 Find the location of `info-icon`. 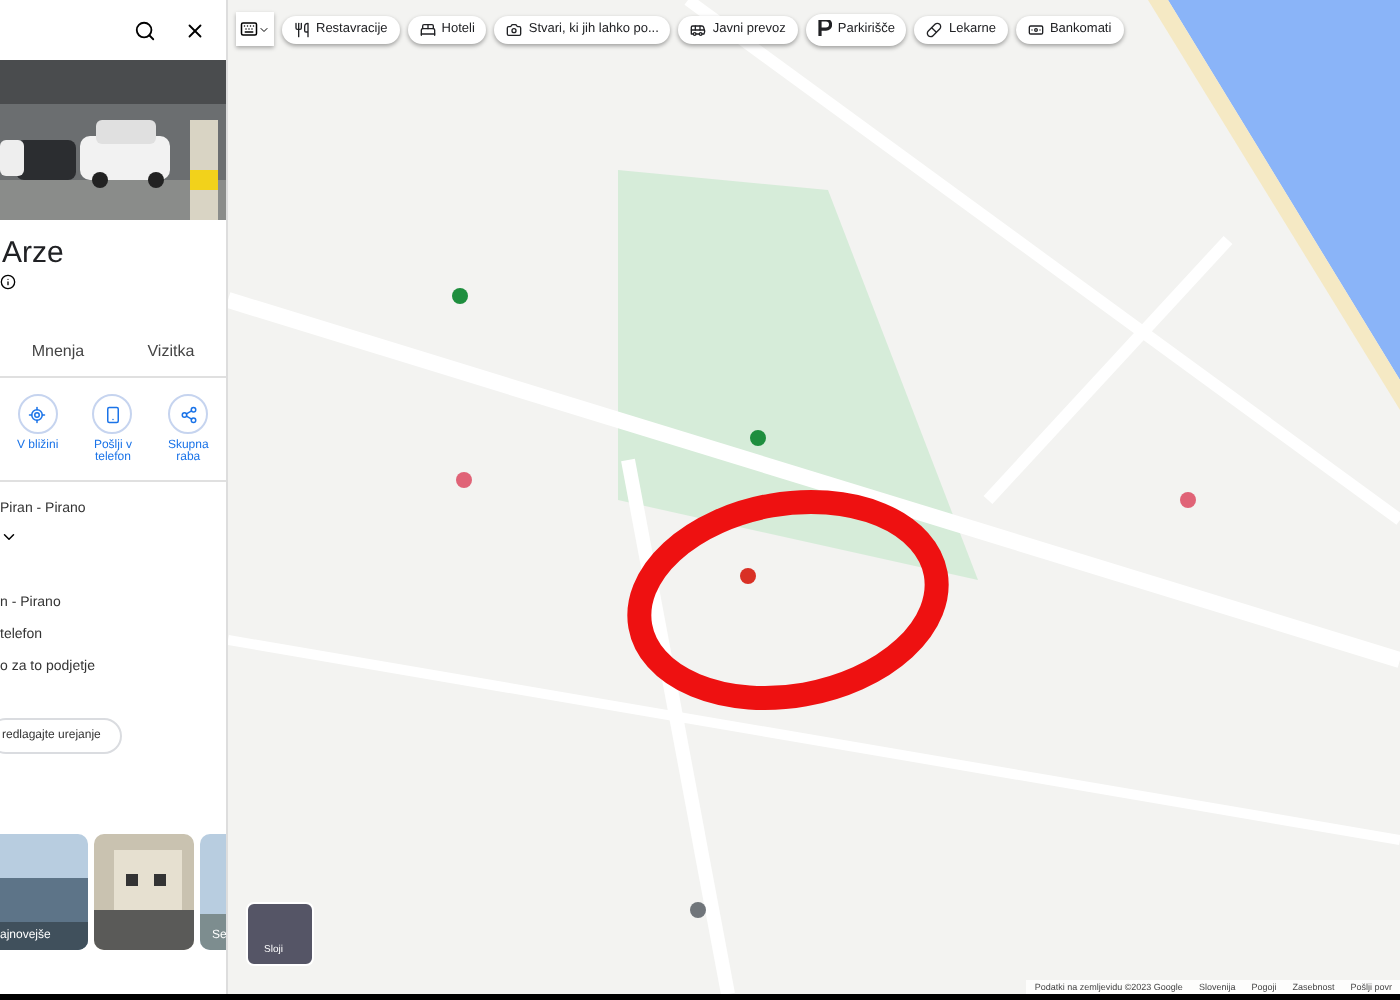

info-icon is located at coordinates (8, 282).